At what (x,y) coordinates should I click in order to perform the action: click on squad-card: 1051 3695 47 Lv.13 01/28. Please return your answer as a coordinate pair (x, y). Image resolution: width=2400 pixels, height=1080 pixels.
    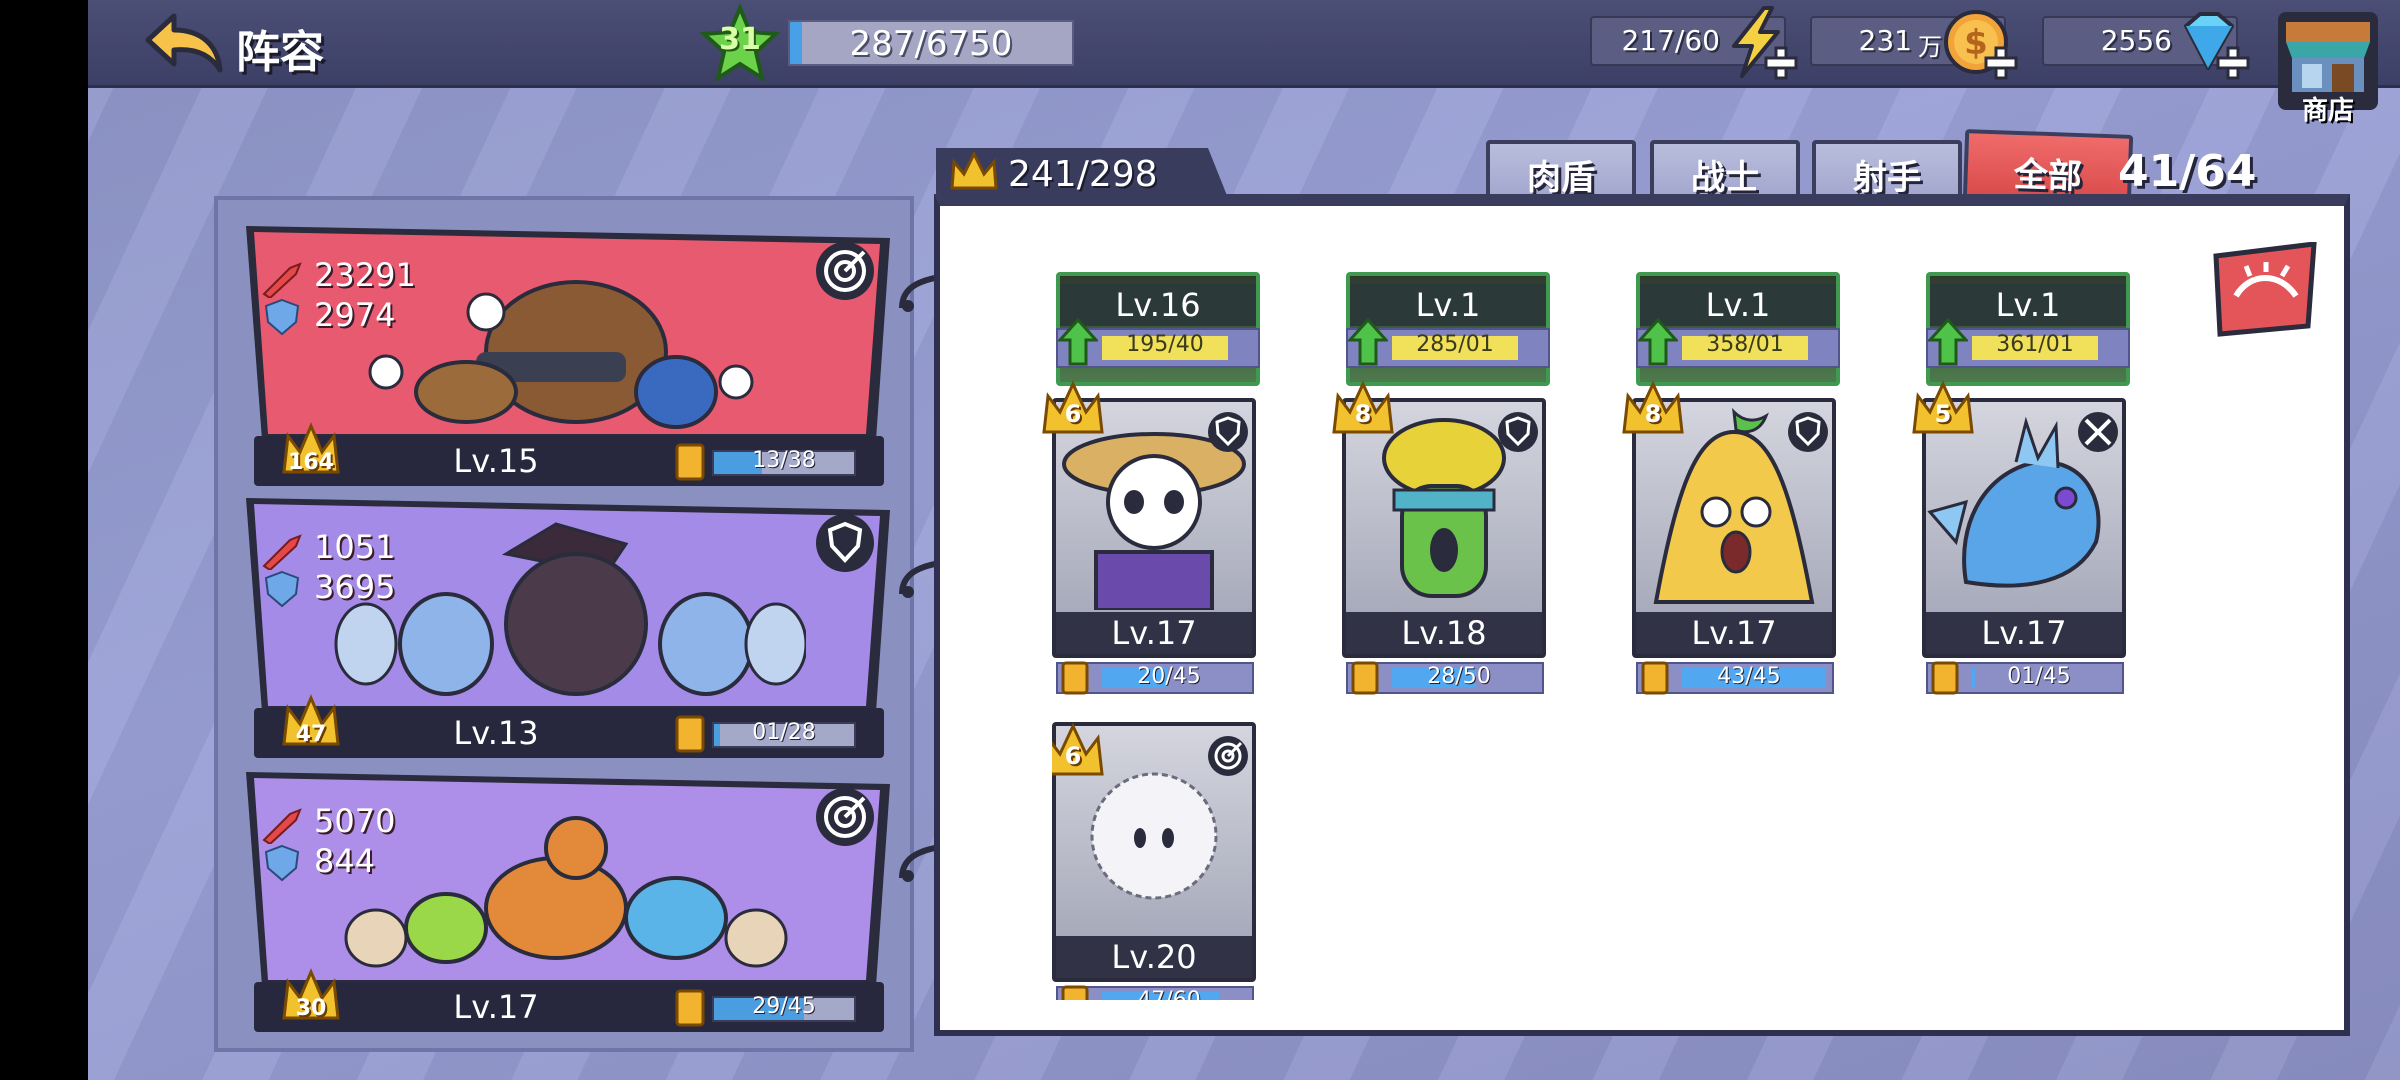
    Looking at the image, I should click on (568, 626).